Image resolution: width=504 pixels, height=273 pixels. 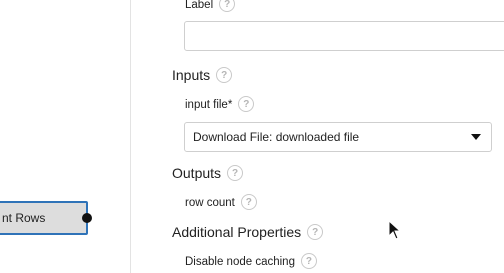 I want to click on node-output-port, so click(x=87, y=218).